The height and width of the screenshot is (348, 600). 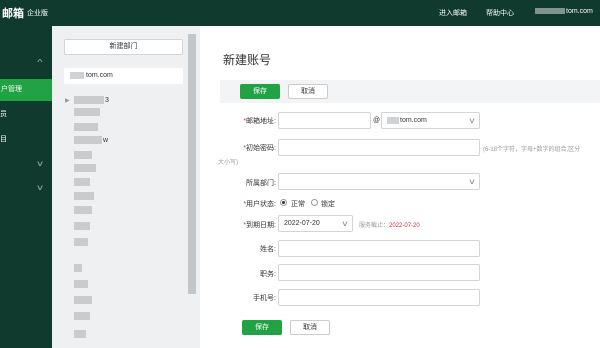 I want to click on nav-item-directory: 目, so click(x=3, y=139).